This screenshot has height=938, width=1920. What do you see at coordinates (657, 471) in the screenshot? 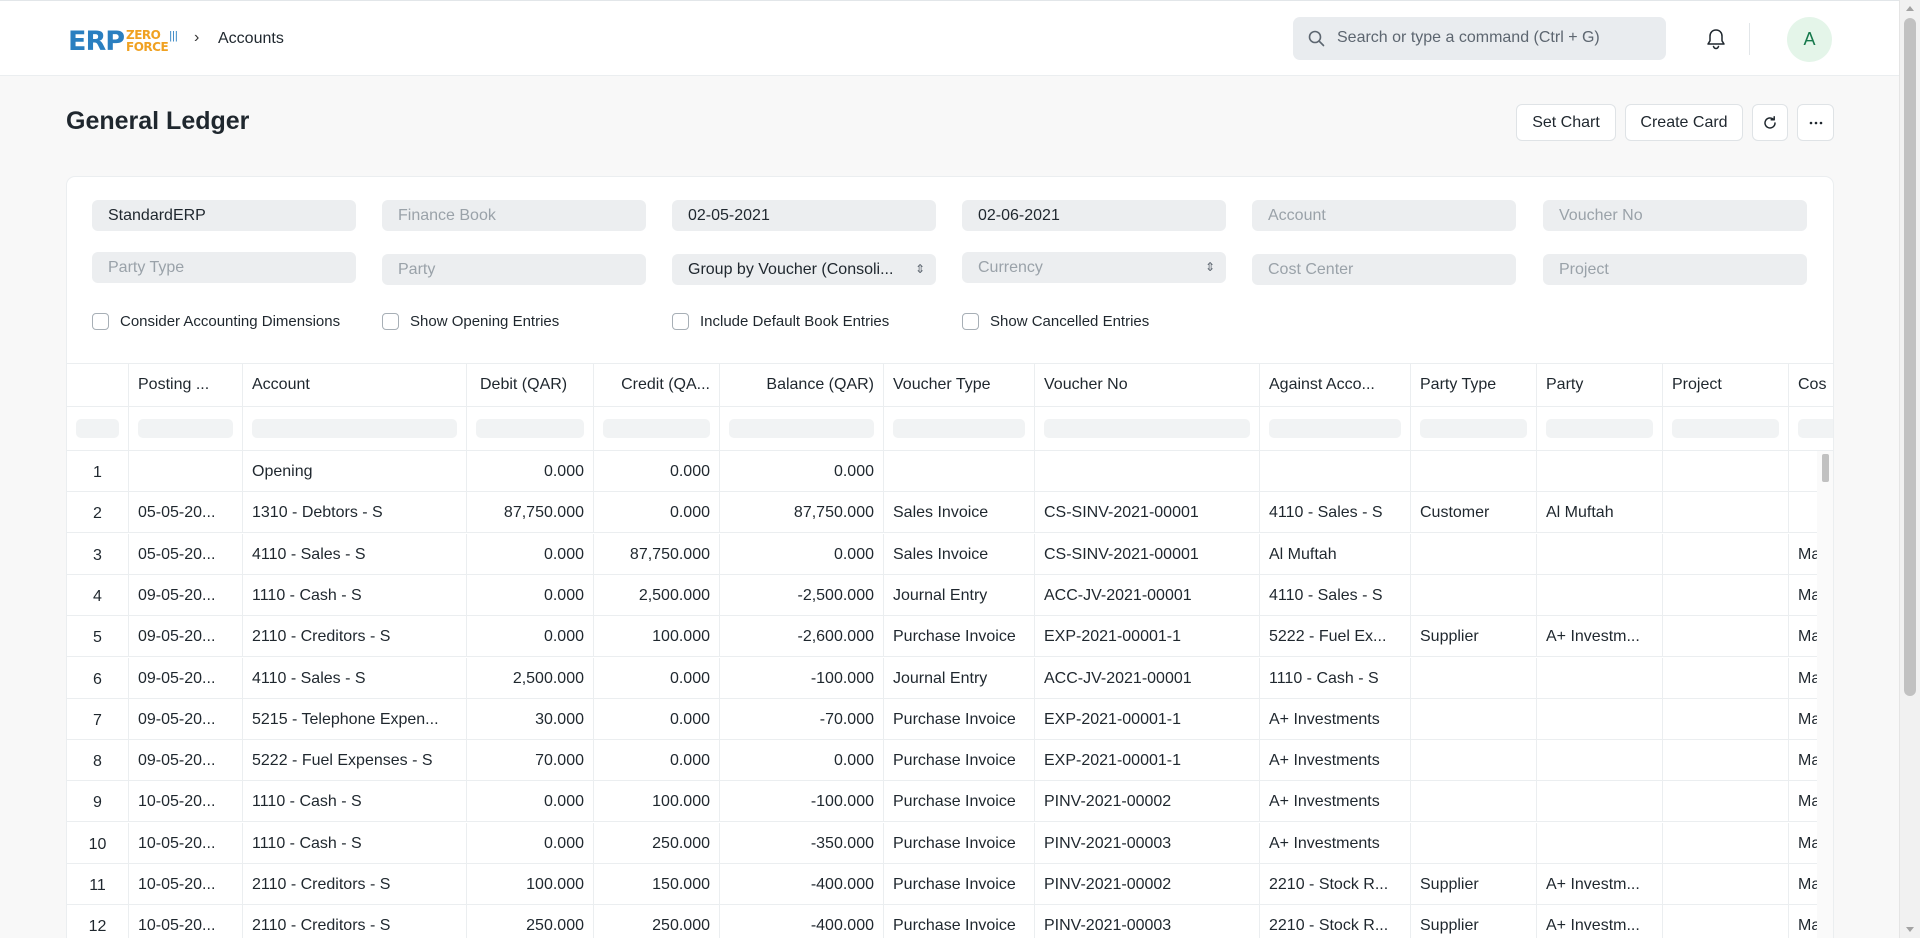
I see `cell-credit: 0.000` at bounding box center [657, 471].